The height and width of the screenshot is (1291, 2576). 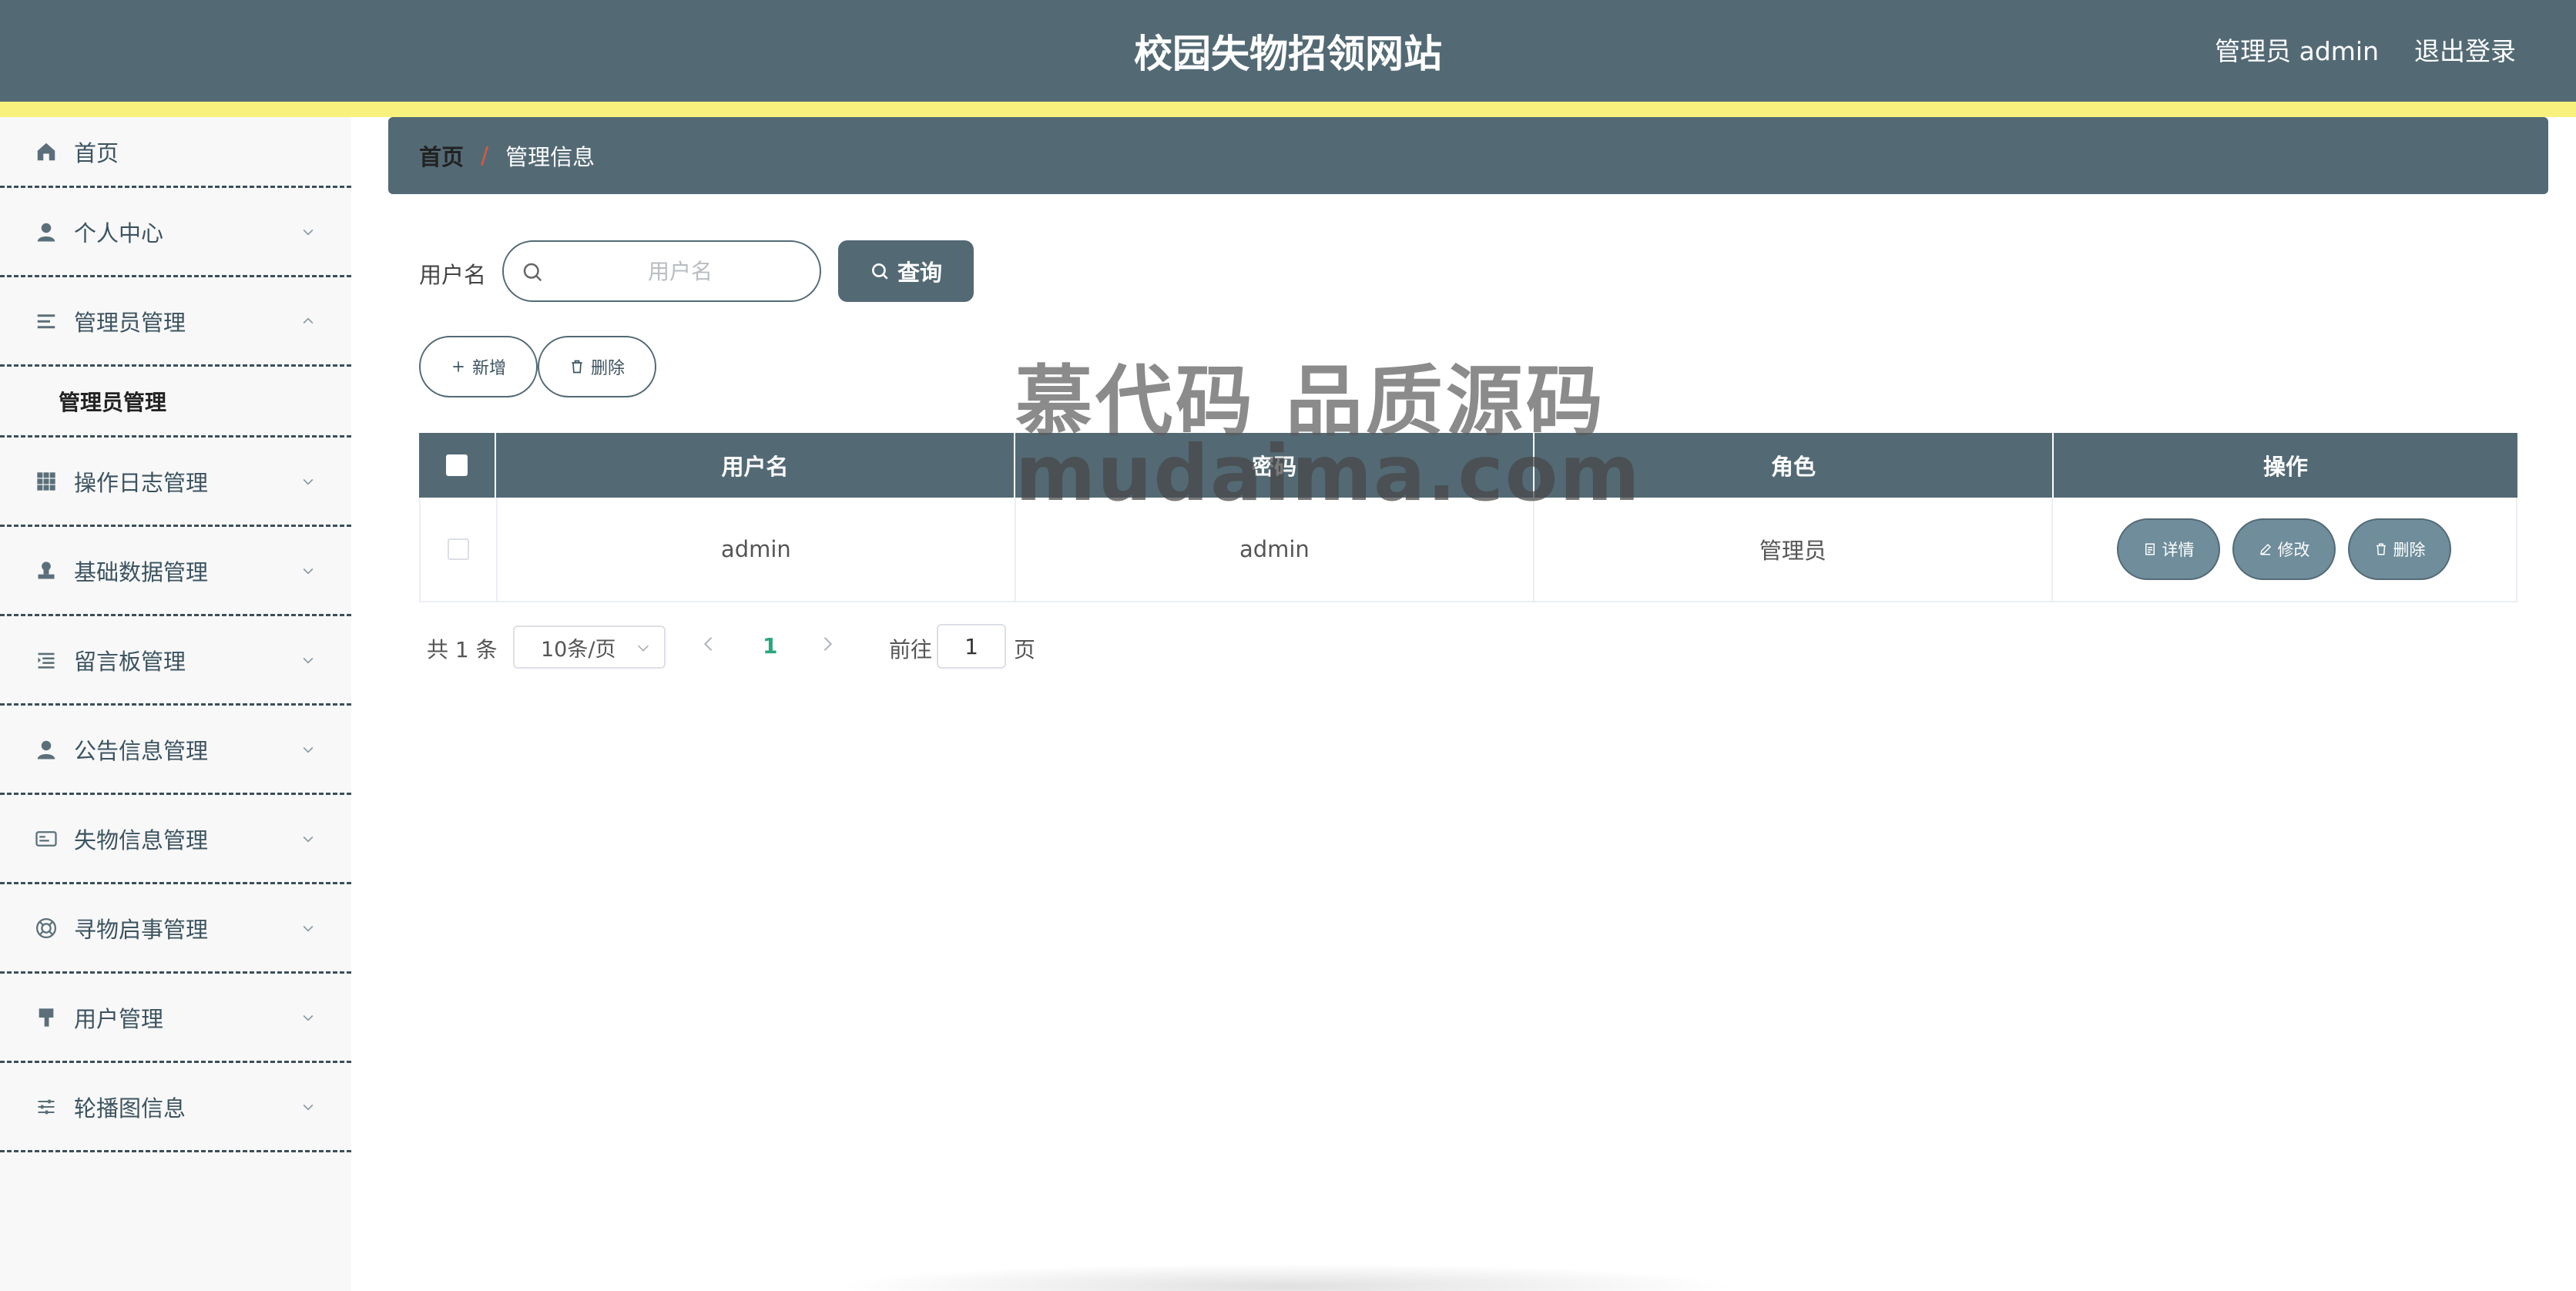 I want to click on sidebar-item-label: 公告信息管理, so click(x=141, y=751).